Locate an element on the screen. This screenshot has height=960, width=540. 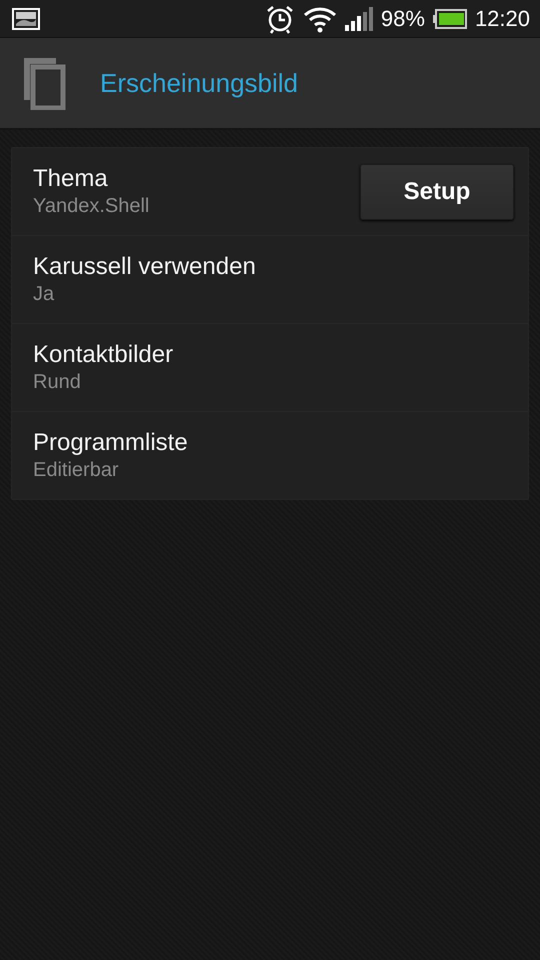
signal-icon is located at coordinates (358, 18).